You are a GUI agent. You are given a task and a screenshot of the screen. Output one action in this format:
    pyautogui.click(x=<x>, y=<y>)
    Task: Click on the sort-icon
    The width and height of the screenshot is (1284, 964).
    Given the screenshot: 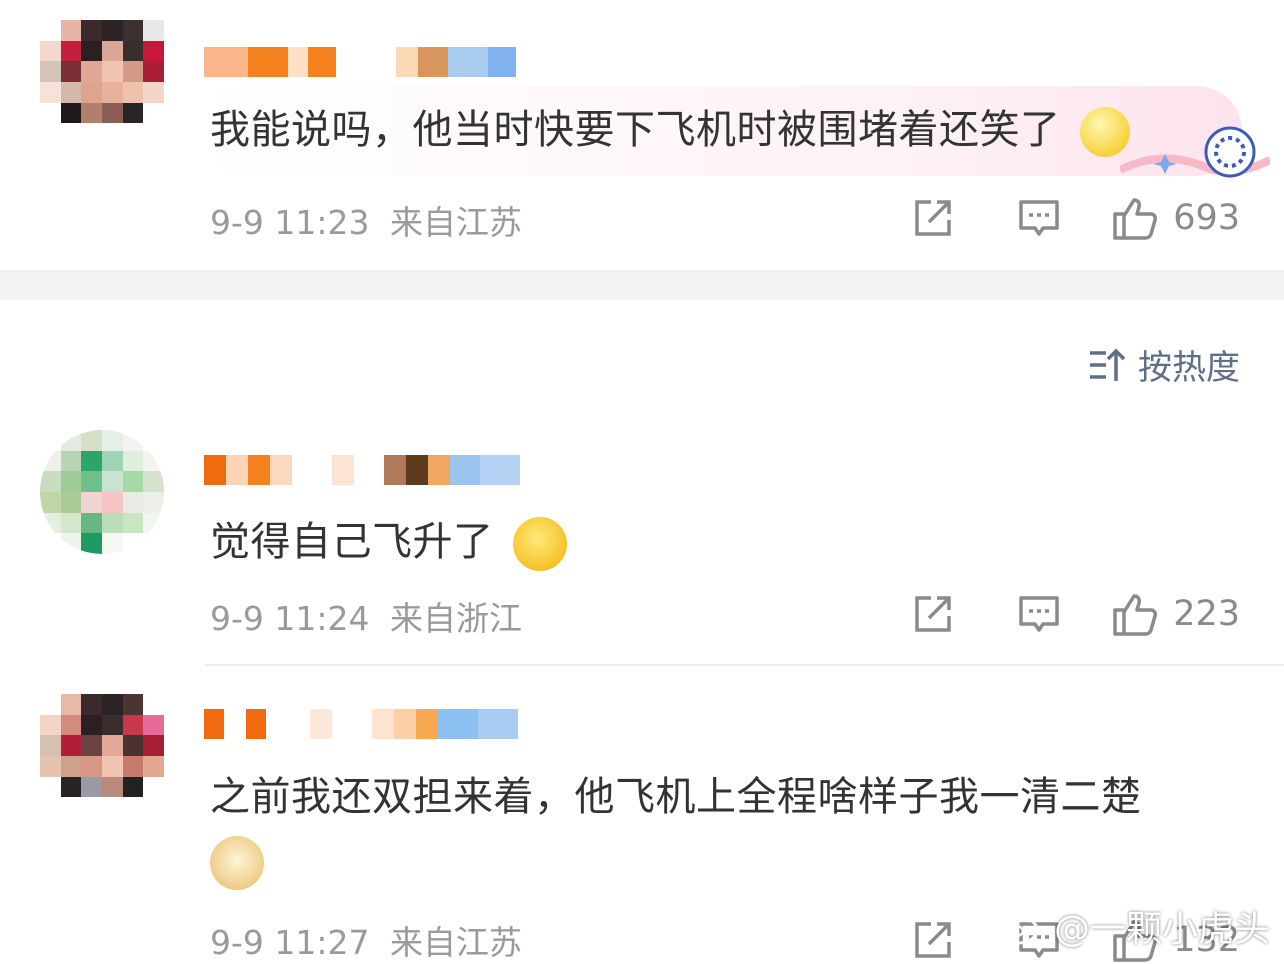 What is the action you would take?
    pyautogui.click(x=1108, y=364)
    